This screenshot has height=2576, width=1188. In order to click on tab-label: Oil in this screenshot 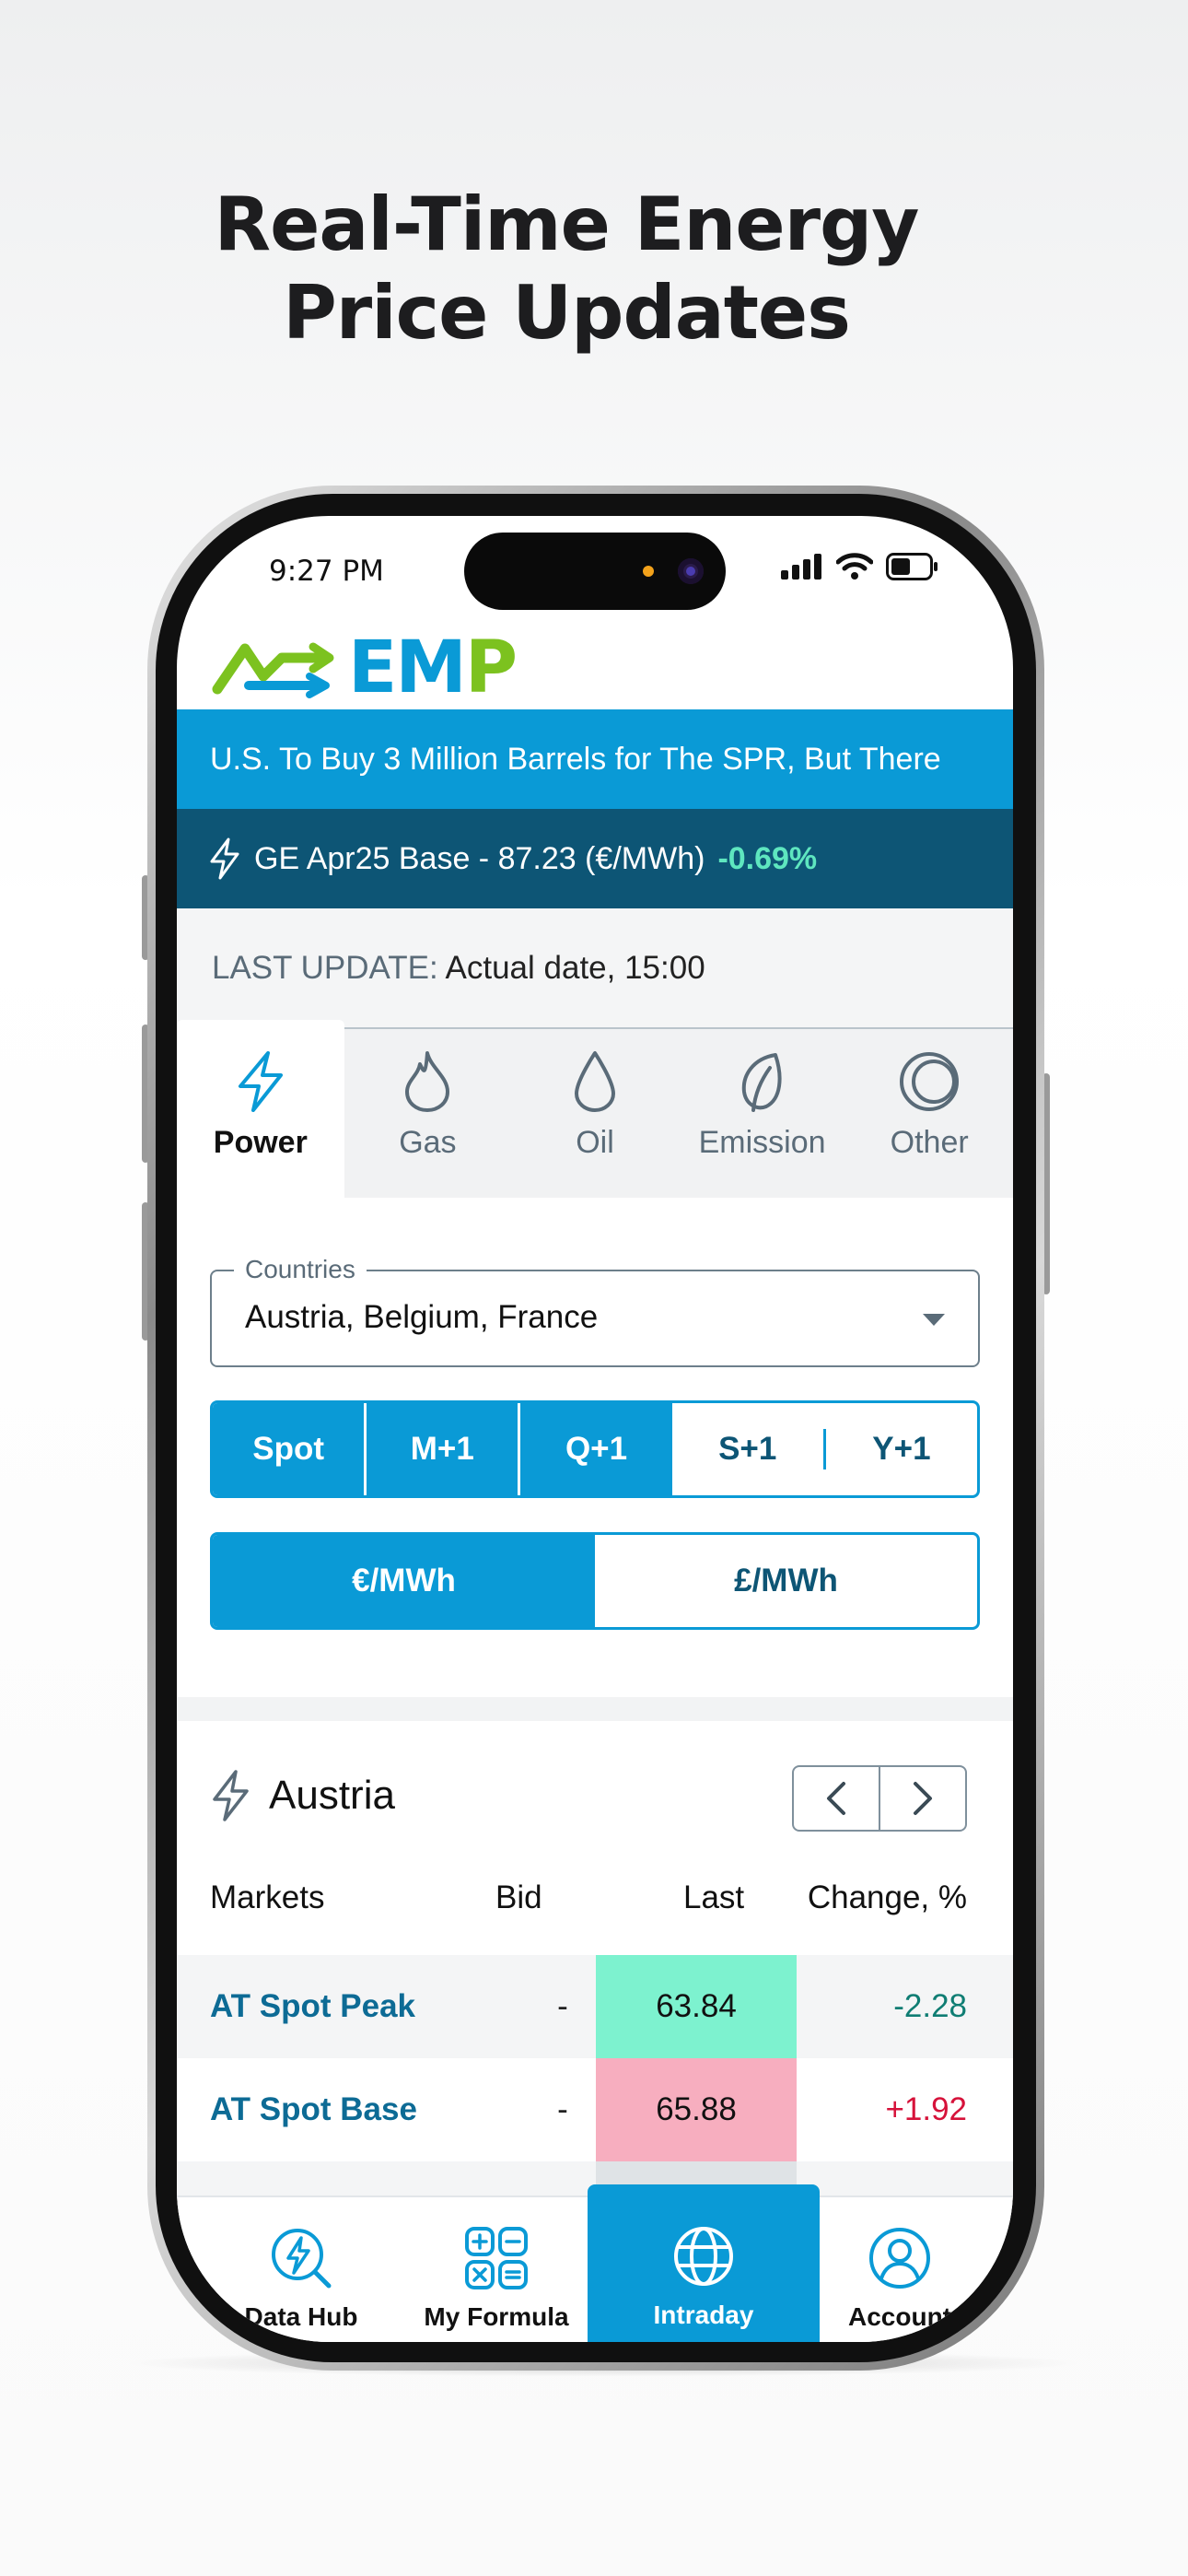, I will do `click(595, 1142)`.